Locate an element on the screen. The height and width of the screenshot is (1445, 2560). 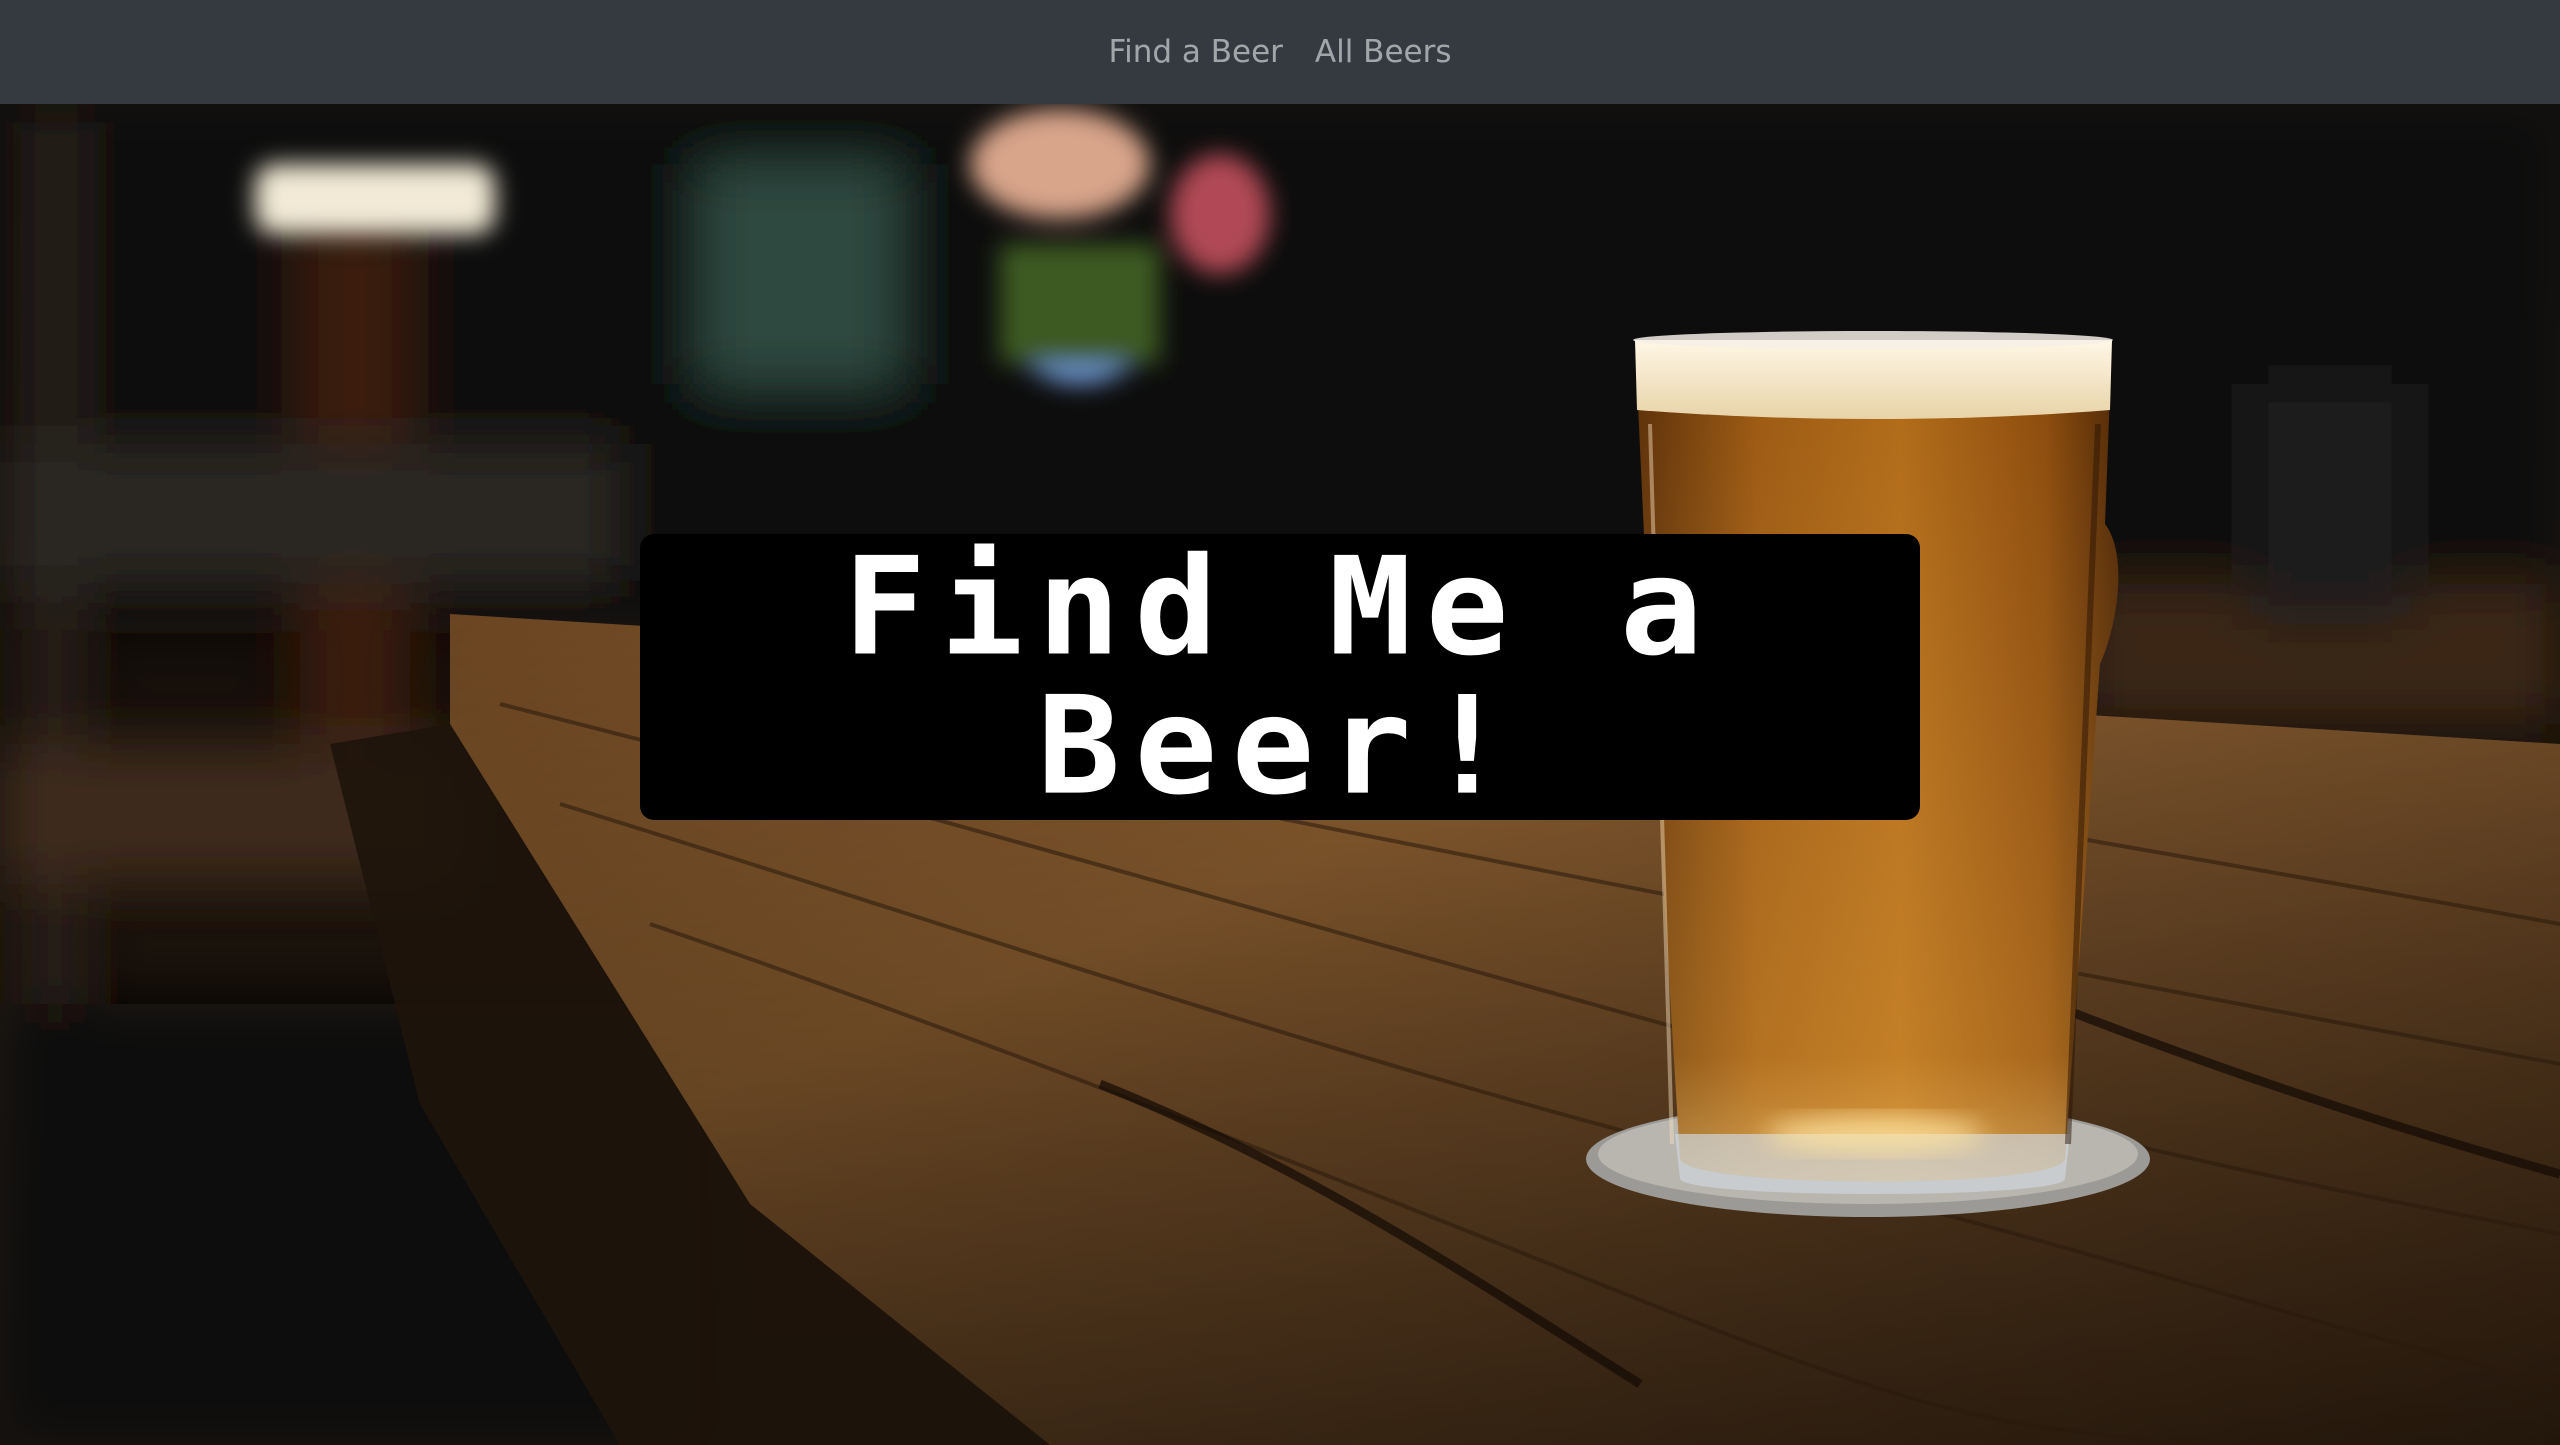
hero-title: Find Me a Beer! is located at coordinates (1280, 676).